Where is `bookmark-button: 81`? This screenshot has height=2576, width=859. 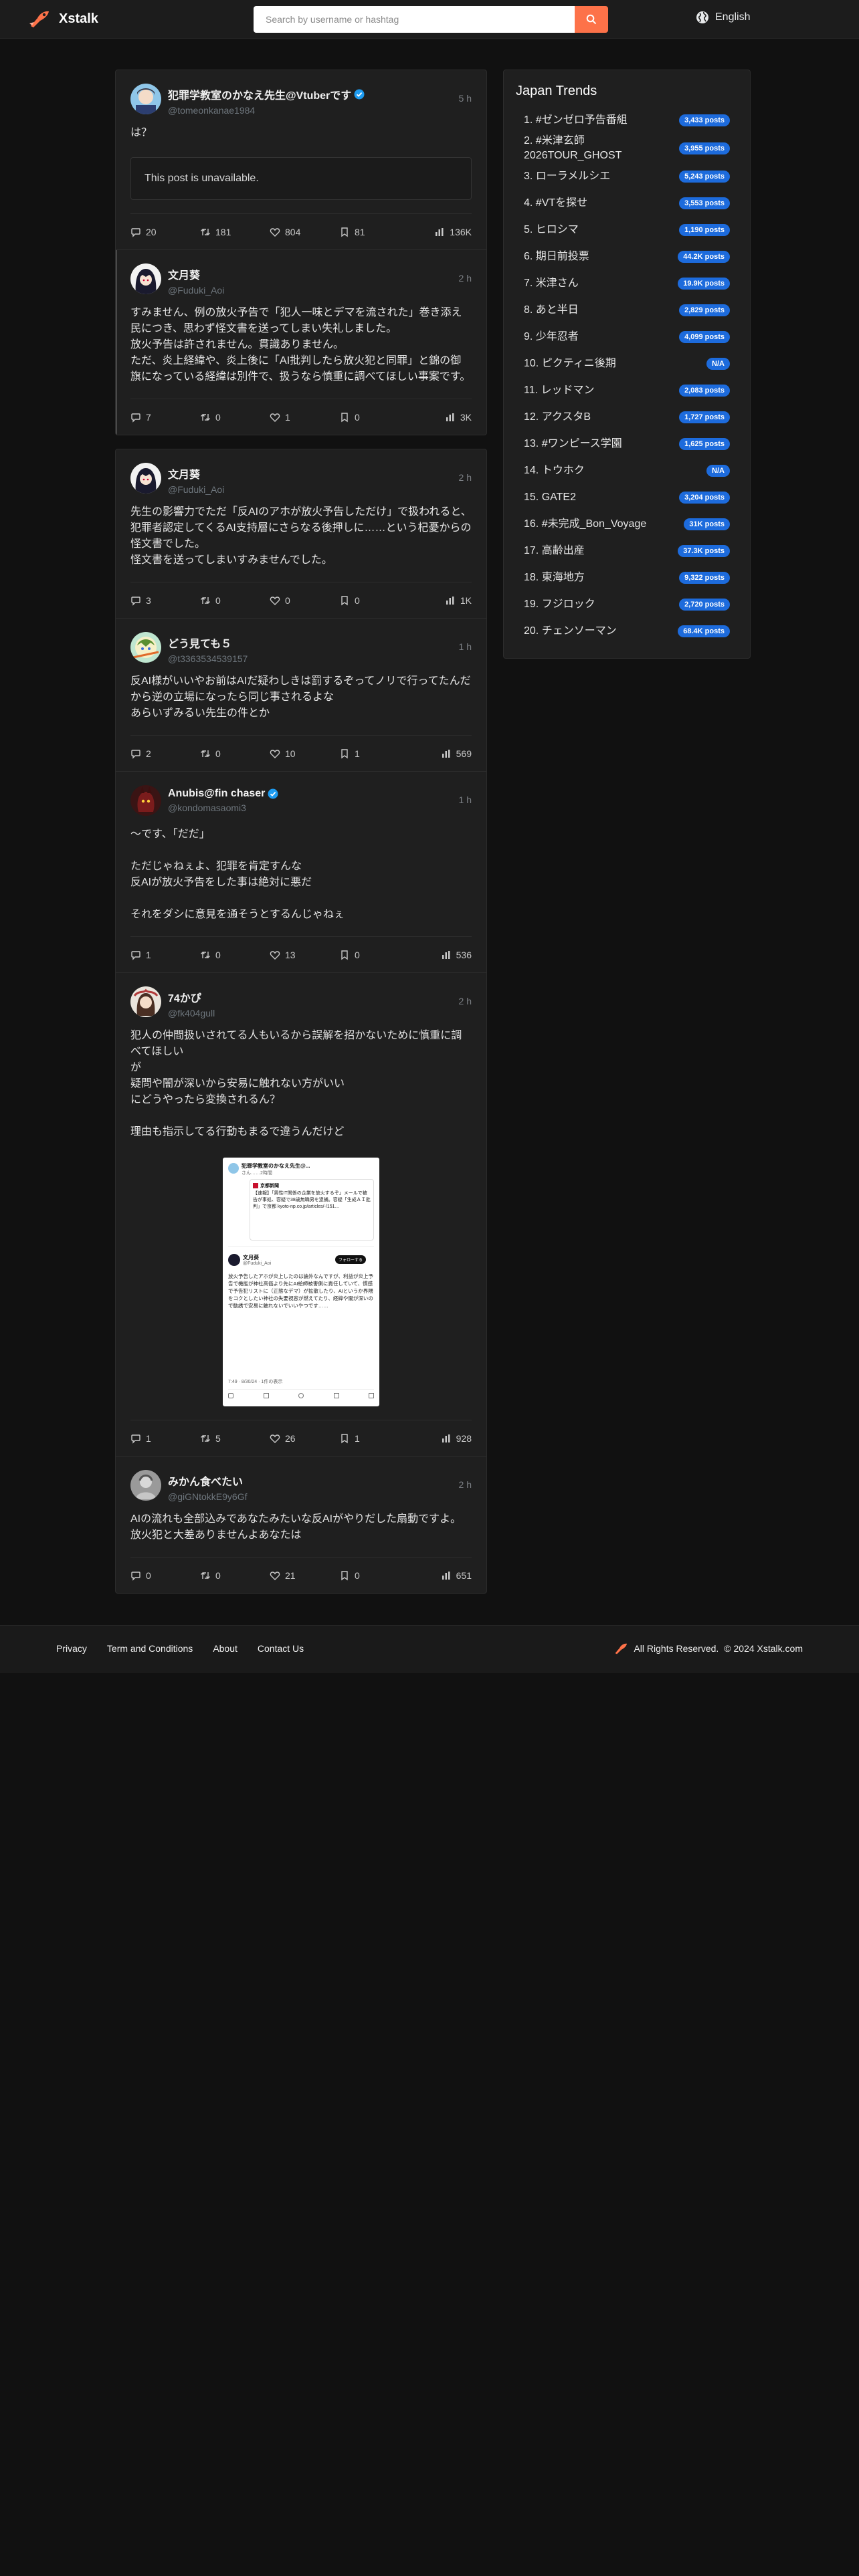
bookmark-button: 81 is located at coordinates (374, 232).